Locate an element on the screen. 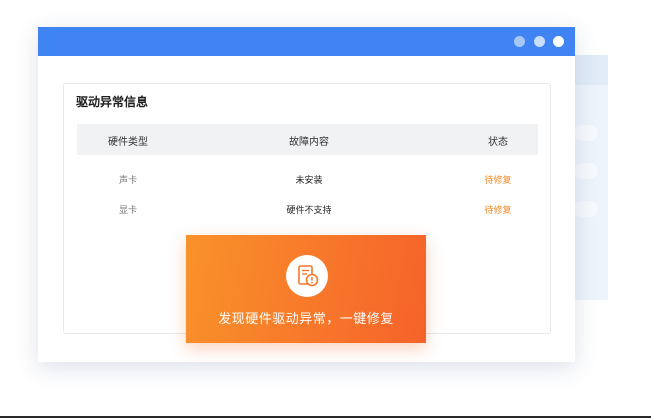 This screenshot has width=651, height=418. table-row: 声卡 未安装 待修复 is located at coordinates (307, 179).